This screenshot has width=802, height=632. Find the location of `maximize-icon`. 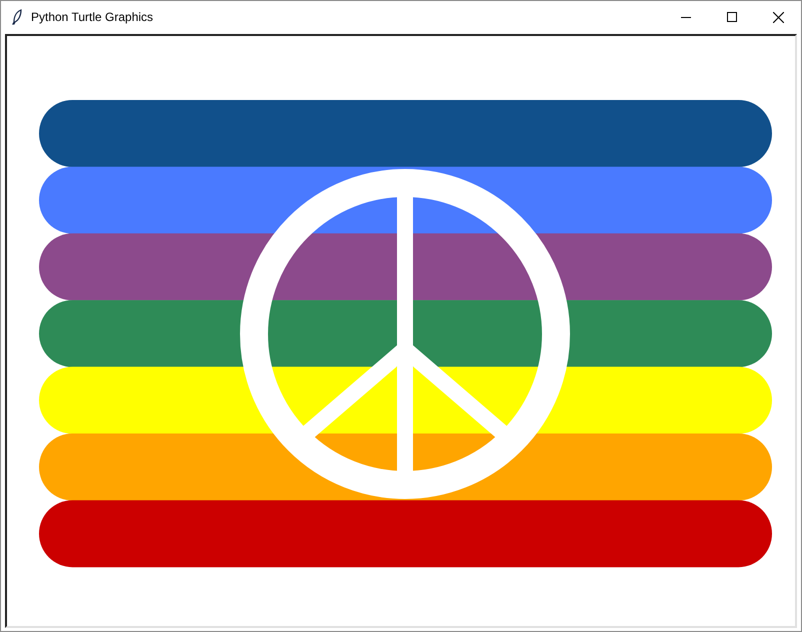

maximize-icon is located at coordinates (732, 17).